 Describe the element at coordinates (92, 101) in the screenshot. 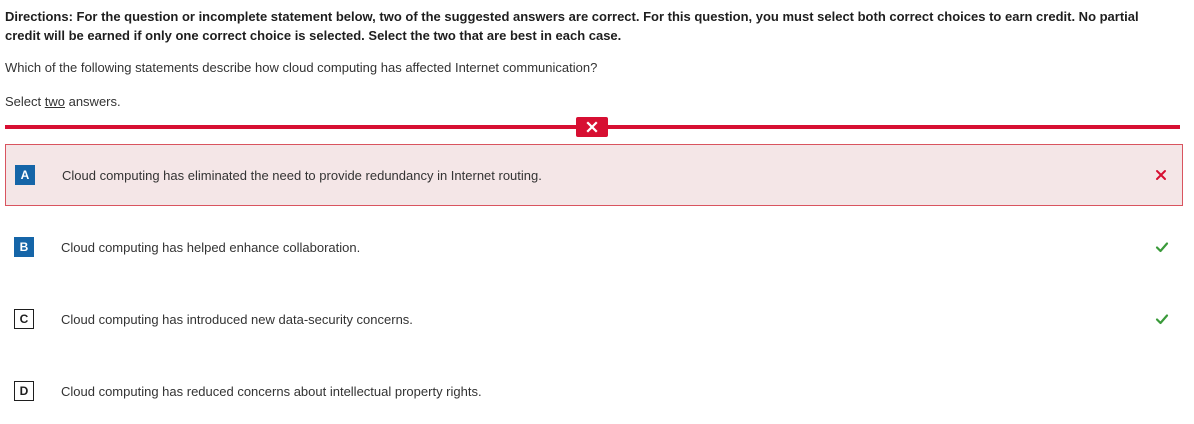

I see `select-suffix: answers.` at that location.